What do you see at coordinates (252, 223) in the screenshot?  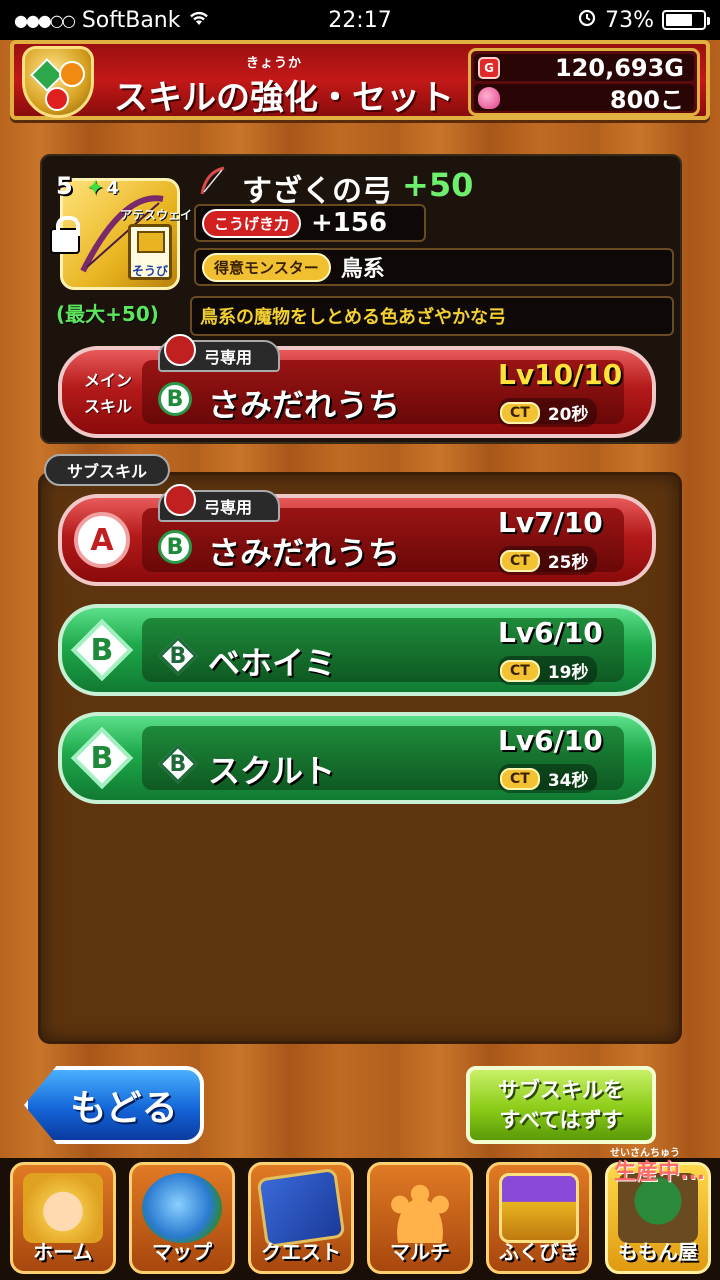 I see `attack-label: こうげき力` at bounding box center [252, 223].